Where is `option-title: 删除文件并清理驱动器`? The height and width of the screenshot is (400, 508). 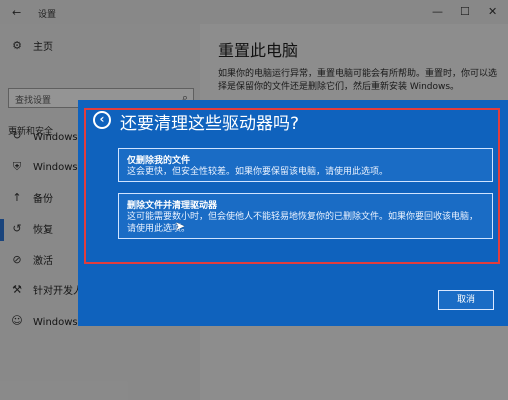
option-title: 删除文件并清理驱动器 is located at coordinates (172, 206).